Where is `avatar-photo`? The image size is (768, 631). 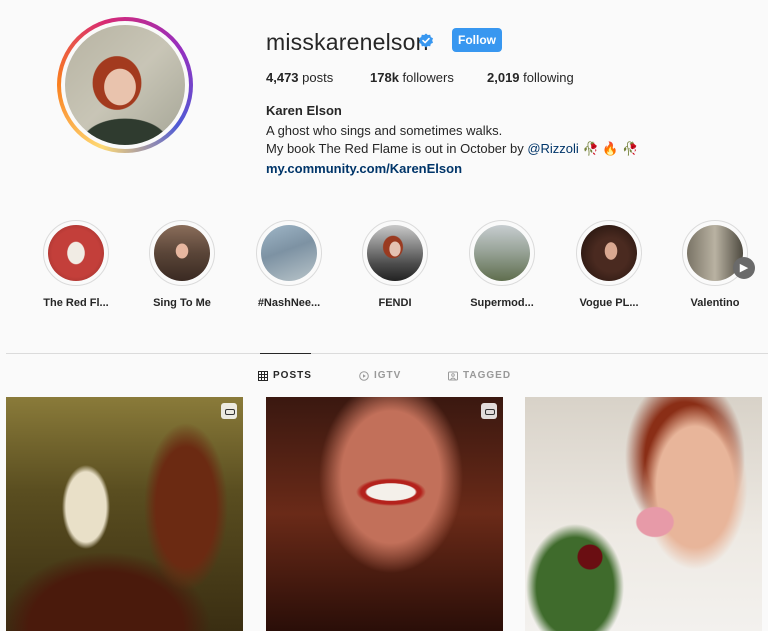 avatar-photo is located at coordinates (125, 85).